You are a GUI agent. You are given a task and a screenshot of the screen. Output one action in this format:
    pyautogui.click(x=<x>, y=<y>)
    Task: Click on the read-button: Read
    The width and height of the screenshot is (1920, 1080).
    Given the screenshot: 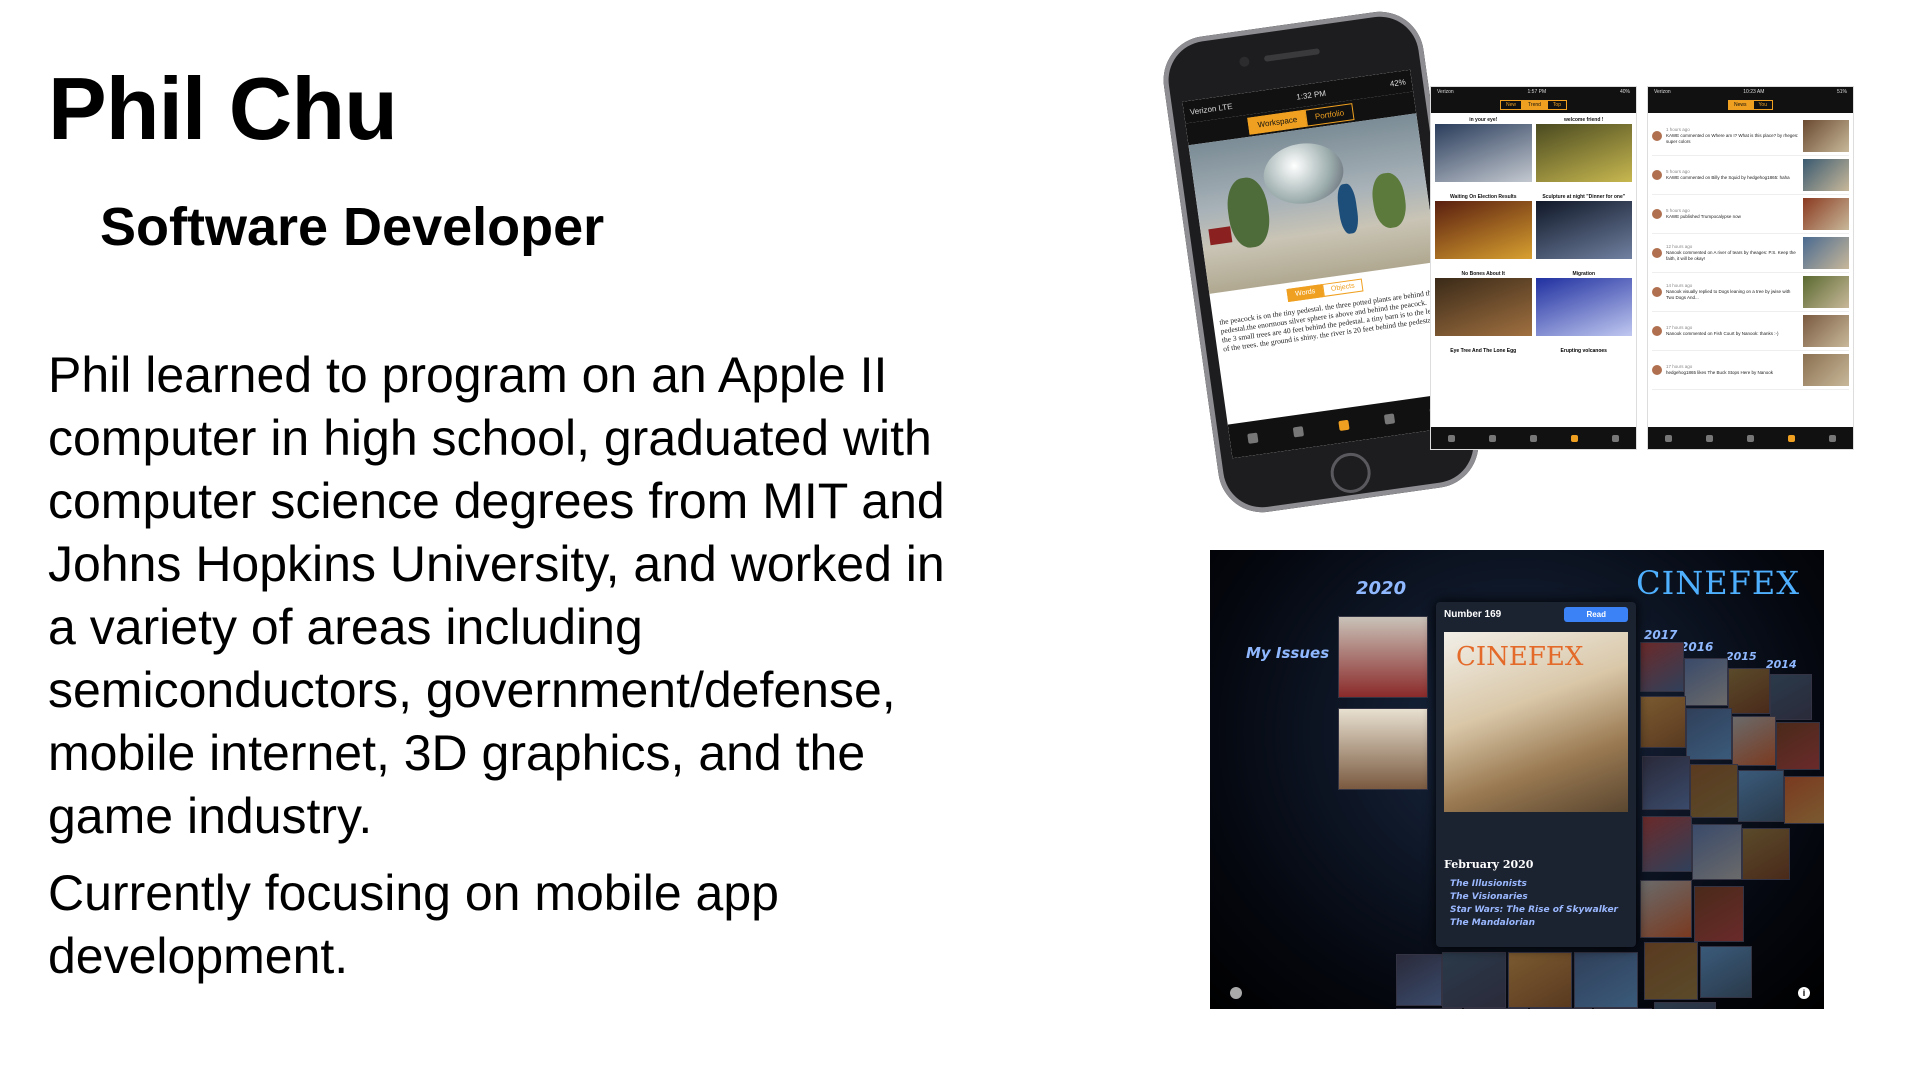 What is the action you would take?
    pyautogui.click(x=1596, y=614)
    